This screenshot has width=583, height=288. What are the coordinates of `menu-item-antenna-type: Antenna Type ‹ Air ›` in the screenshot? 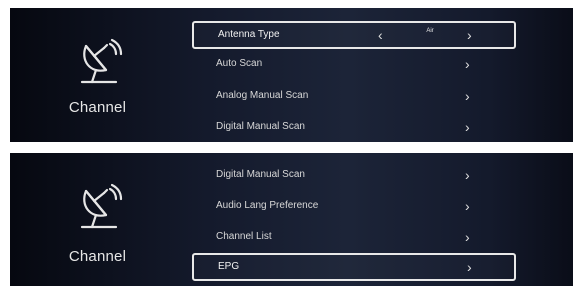 It's located at (354, 35).